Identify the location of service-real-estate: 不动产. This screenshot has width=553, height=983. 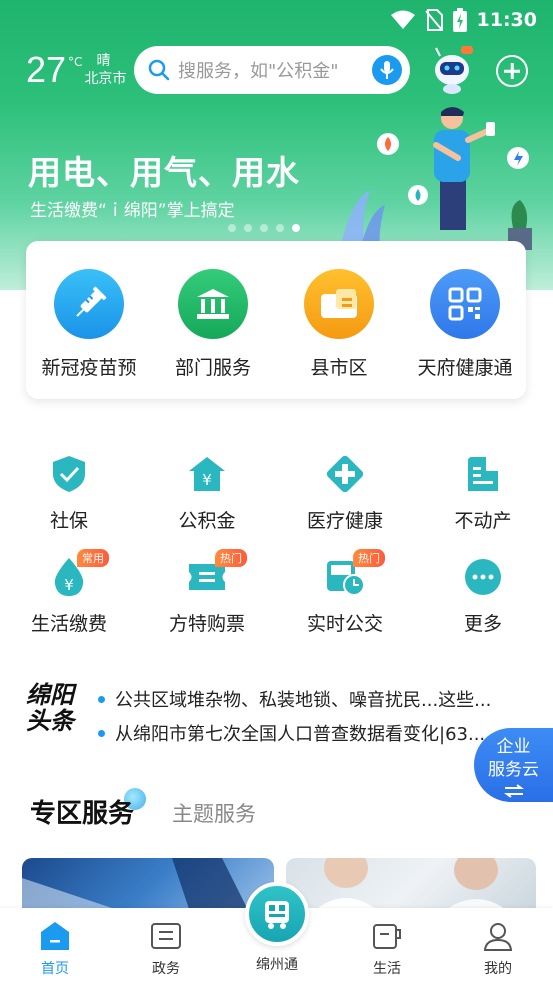
(483, 492).